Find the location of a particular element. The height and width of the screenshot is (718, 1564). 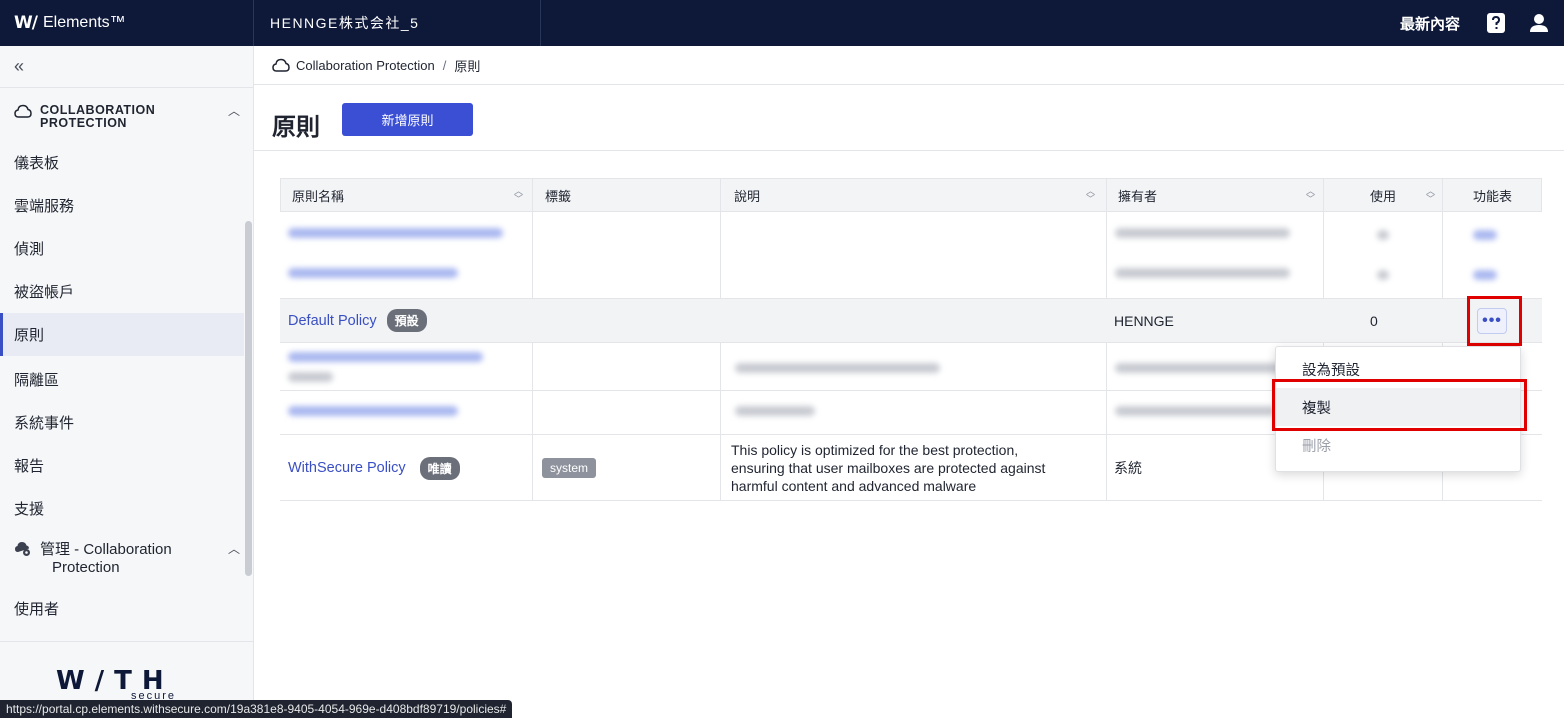

section-collaboration-protection: COLLABORATION PROTECTION is located at coordinates (84, 117).